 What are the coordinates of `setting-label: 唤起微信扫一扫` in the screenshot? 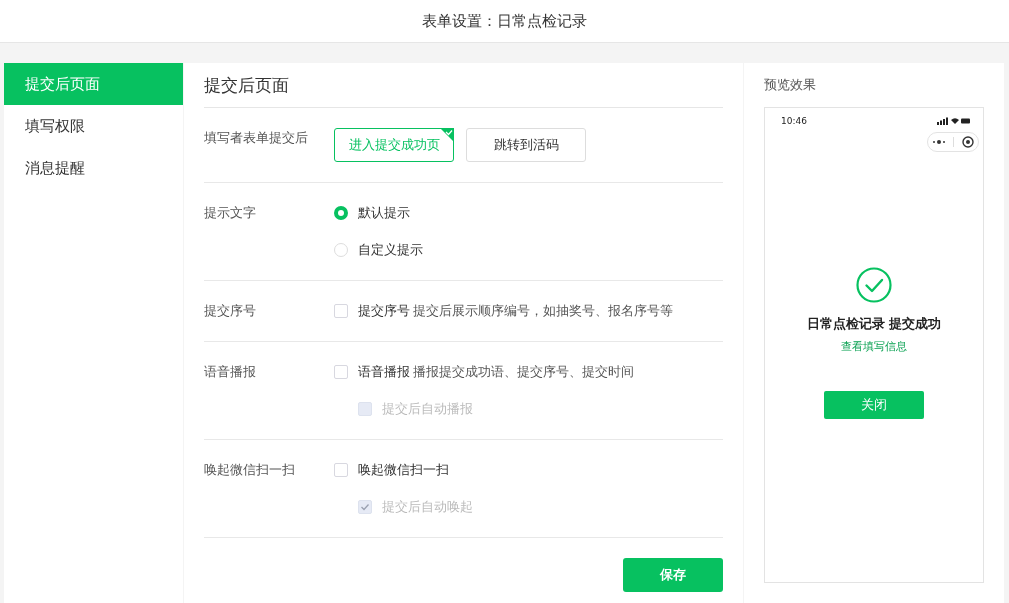 It's located at (250, 470).